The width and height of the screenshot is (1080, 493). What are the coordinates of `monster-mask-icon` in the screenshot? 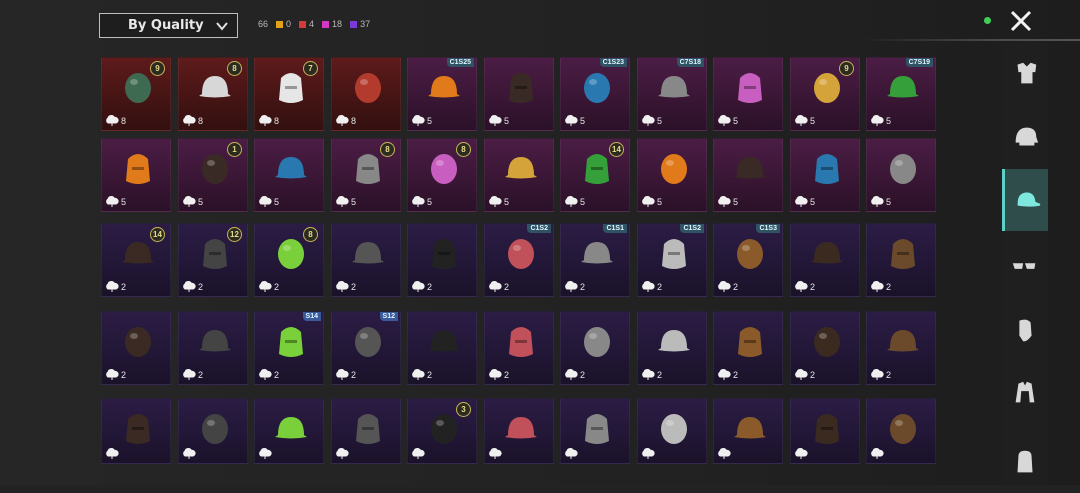 It's located at (291, 168).